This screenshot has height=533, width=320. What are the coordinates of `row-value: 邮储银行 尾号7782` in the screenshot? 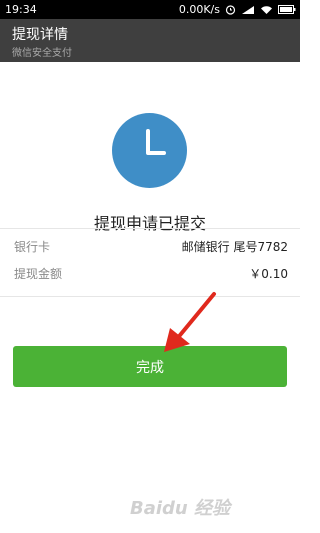 It's located at (234, 247).